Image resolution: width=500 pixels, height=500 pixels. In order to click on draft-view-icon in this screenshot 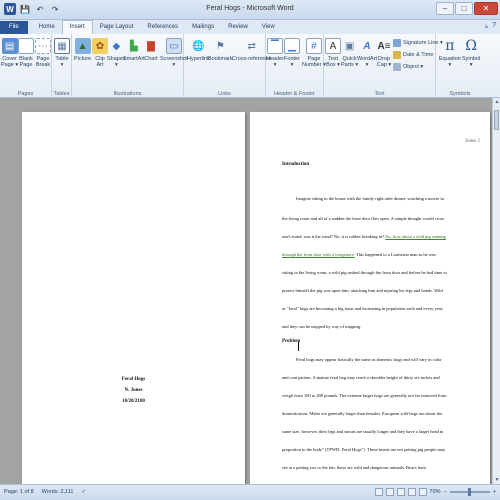, I will do `click(422, 492)`.